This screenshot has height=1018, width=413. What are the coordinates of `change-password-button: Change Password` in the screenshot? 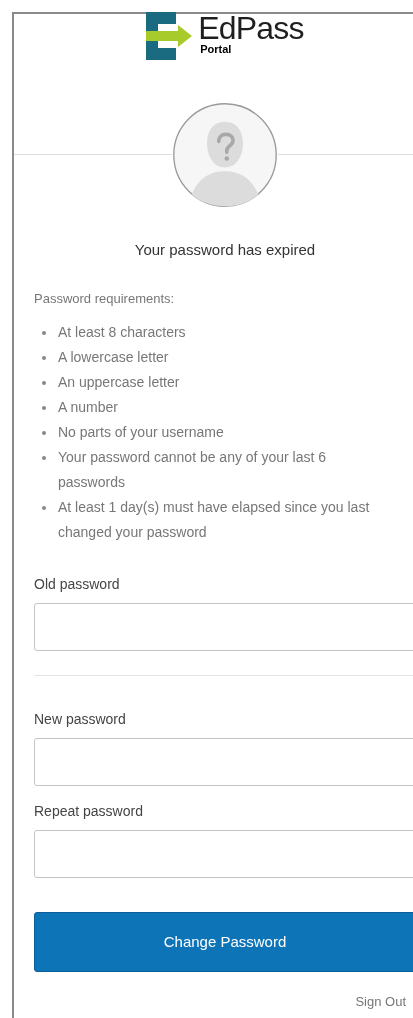 It's located at (223, 942).